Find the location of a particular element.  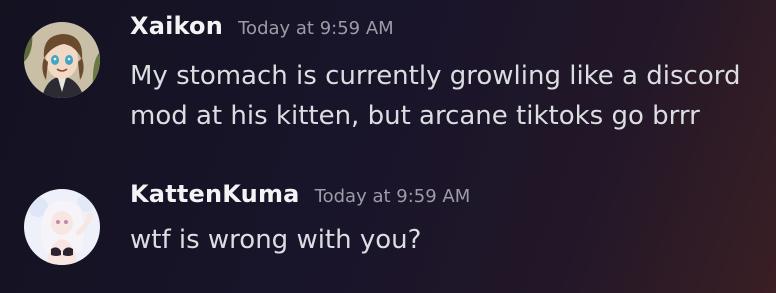

message-header: KattenKuma Today at 9:59 AM is located at coordinates (300, 194).